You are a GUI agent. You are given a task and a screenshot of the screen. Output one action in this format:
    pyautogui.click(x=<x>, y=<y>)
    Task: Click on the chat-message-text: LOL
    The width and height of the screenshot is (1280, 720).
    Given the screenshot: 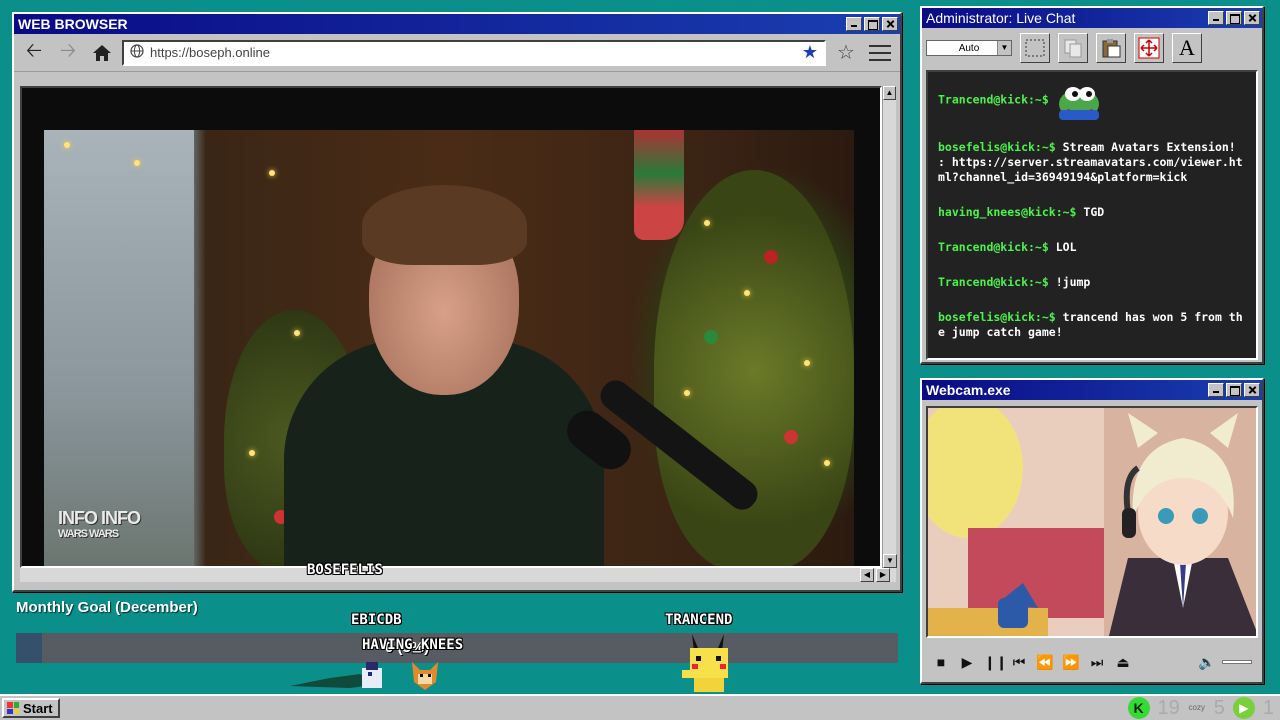 What is the action you would take?
    pyautogui.click(x=1066, y=247)
    